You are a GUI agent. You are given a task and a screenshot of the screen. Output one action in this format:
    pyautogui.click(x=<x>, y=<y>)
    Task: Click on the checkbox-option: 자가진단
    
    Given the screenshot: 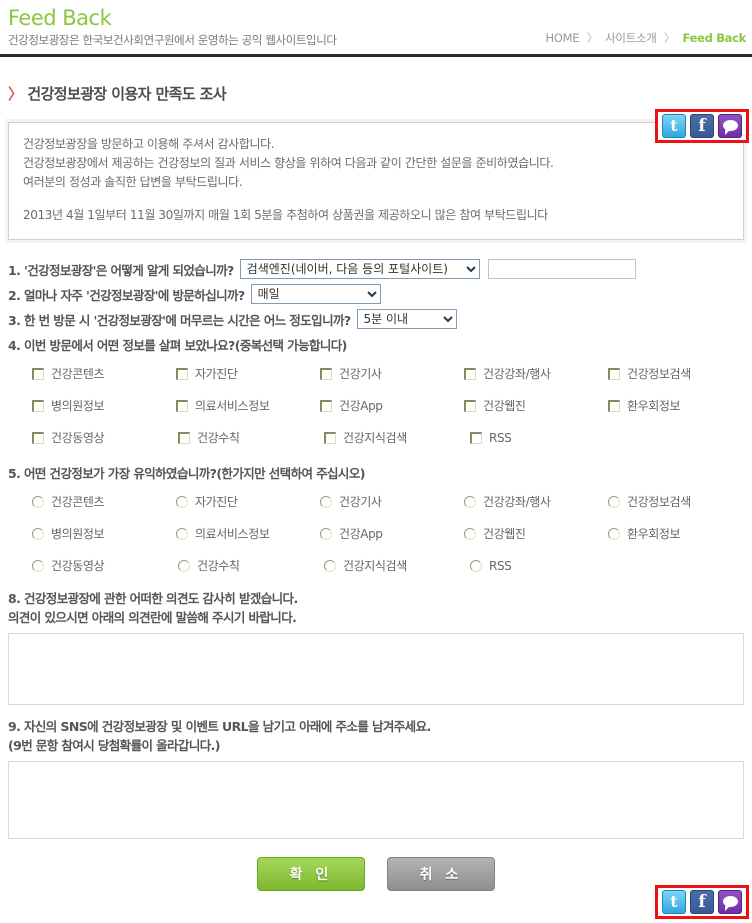 What is the action you would take?
    pyautogui.click(x=248, y=373)
    